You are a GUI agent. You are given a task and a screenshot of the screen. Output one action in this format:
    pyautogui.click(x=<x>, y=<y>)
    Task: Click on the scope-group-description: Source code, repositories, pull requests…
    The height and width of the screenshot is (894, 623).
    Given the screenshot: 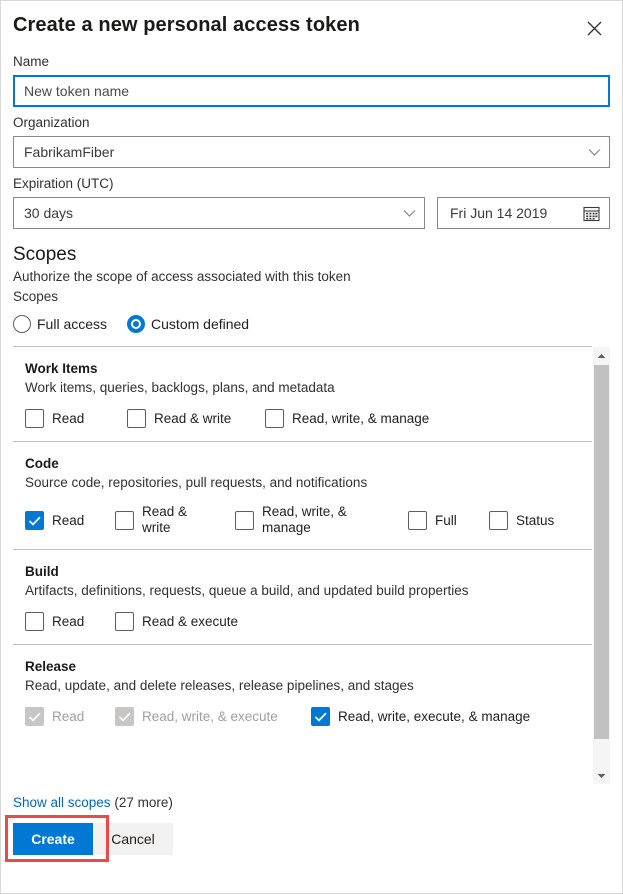 What is the action you would take?
    pyautogui.click(x=196, y=482)
    